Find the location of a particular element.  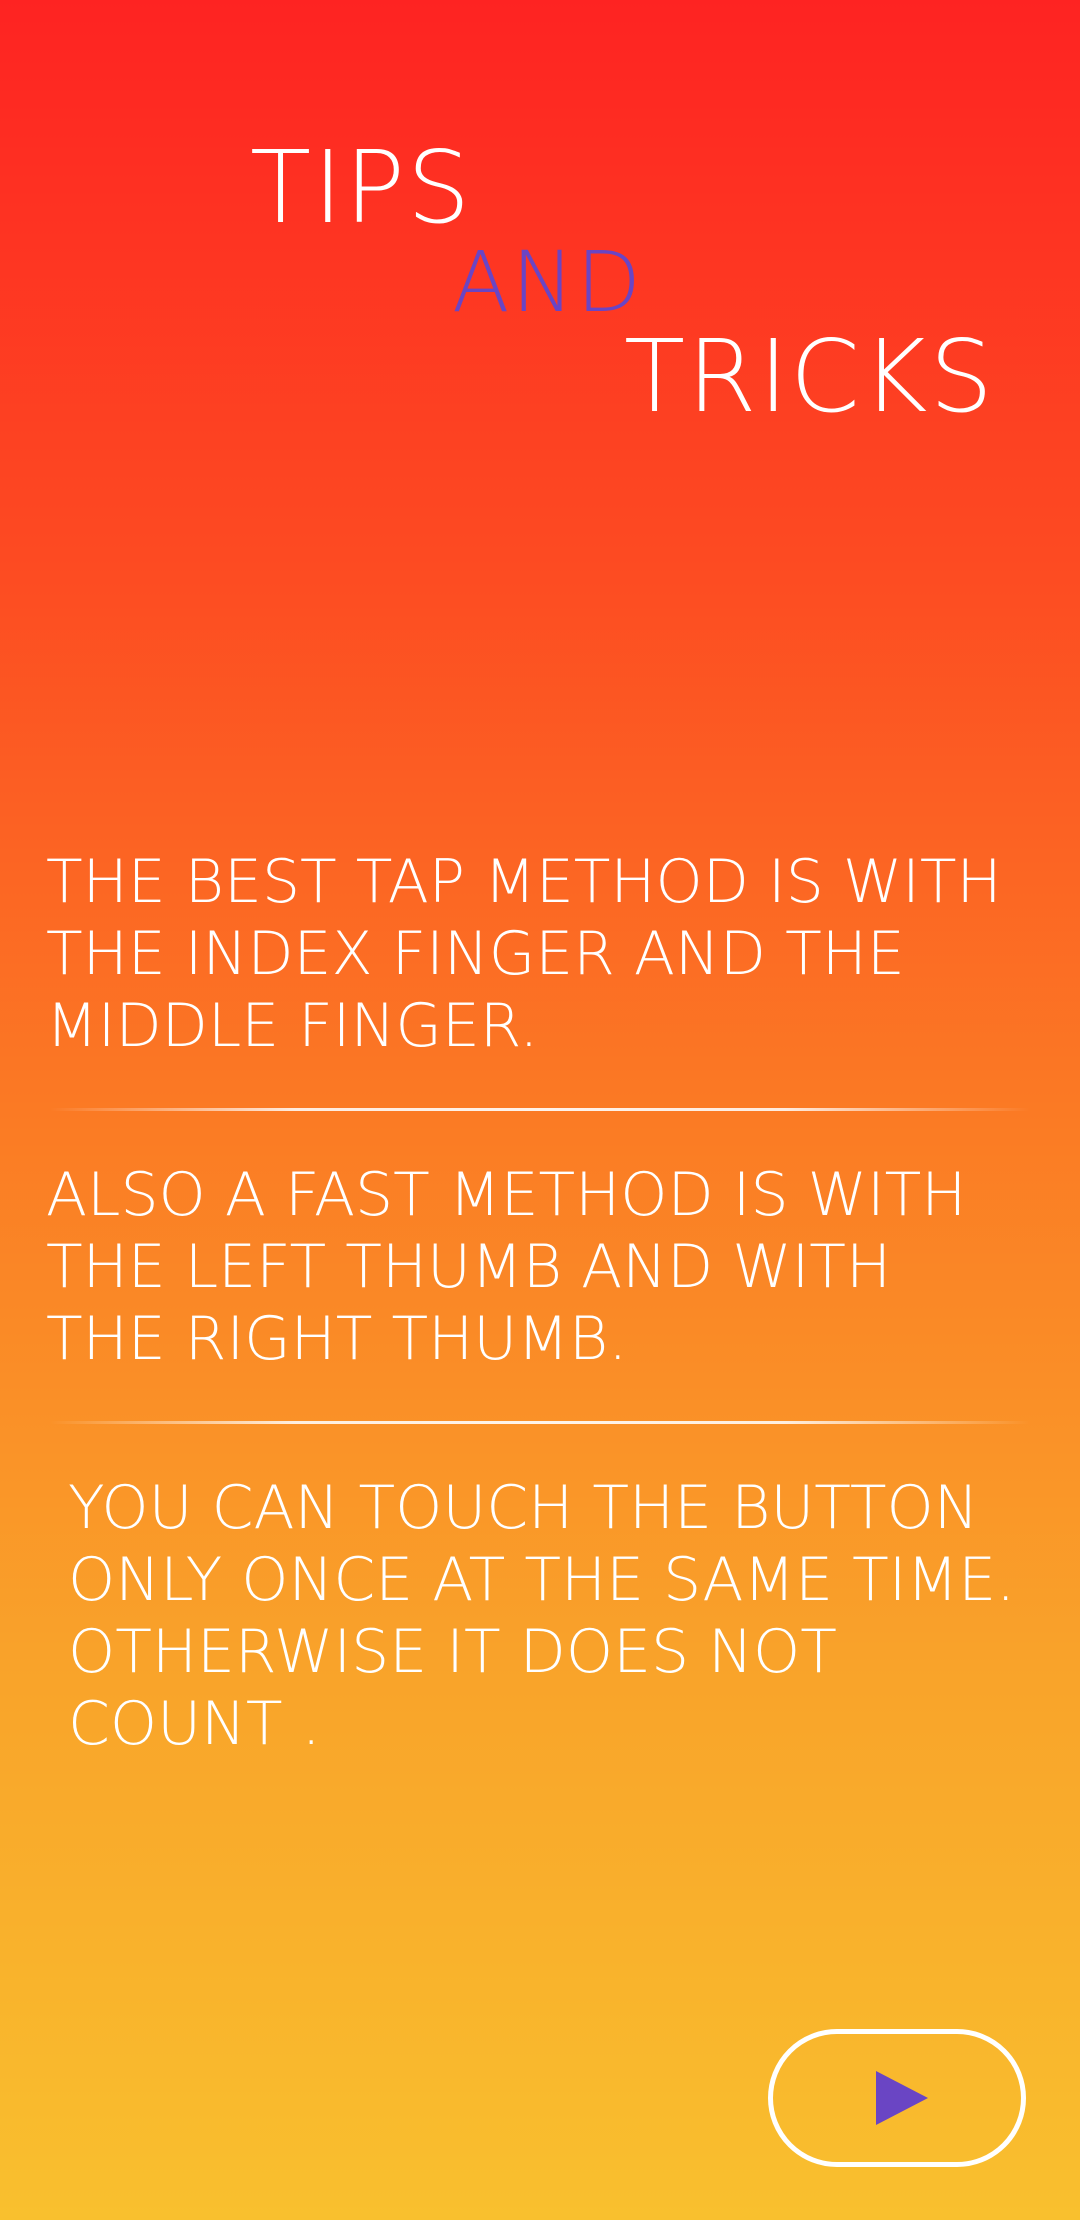

title-word-tips: TIPS is located at coordinates (361, 187).